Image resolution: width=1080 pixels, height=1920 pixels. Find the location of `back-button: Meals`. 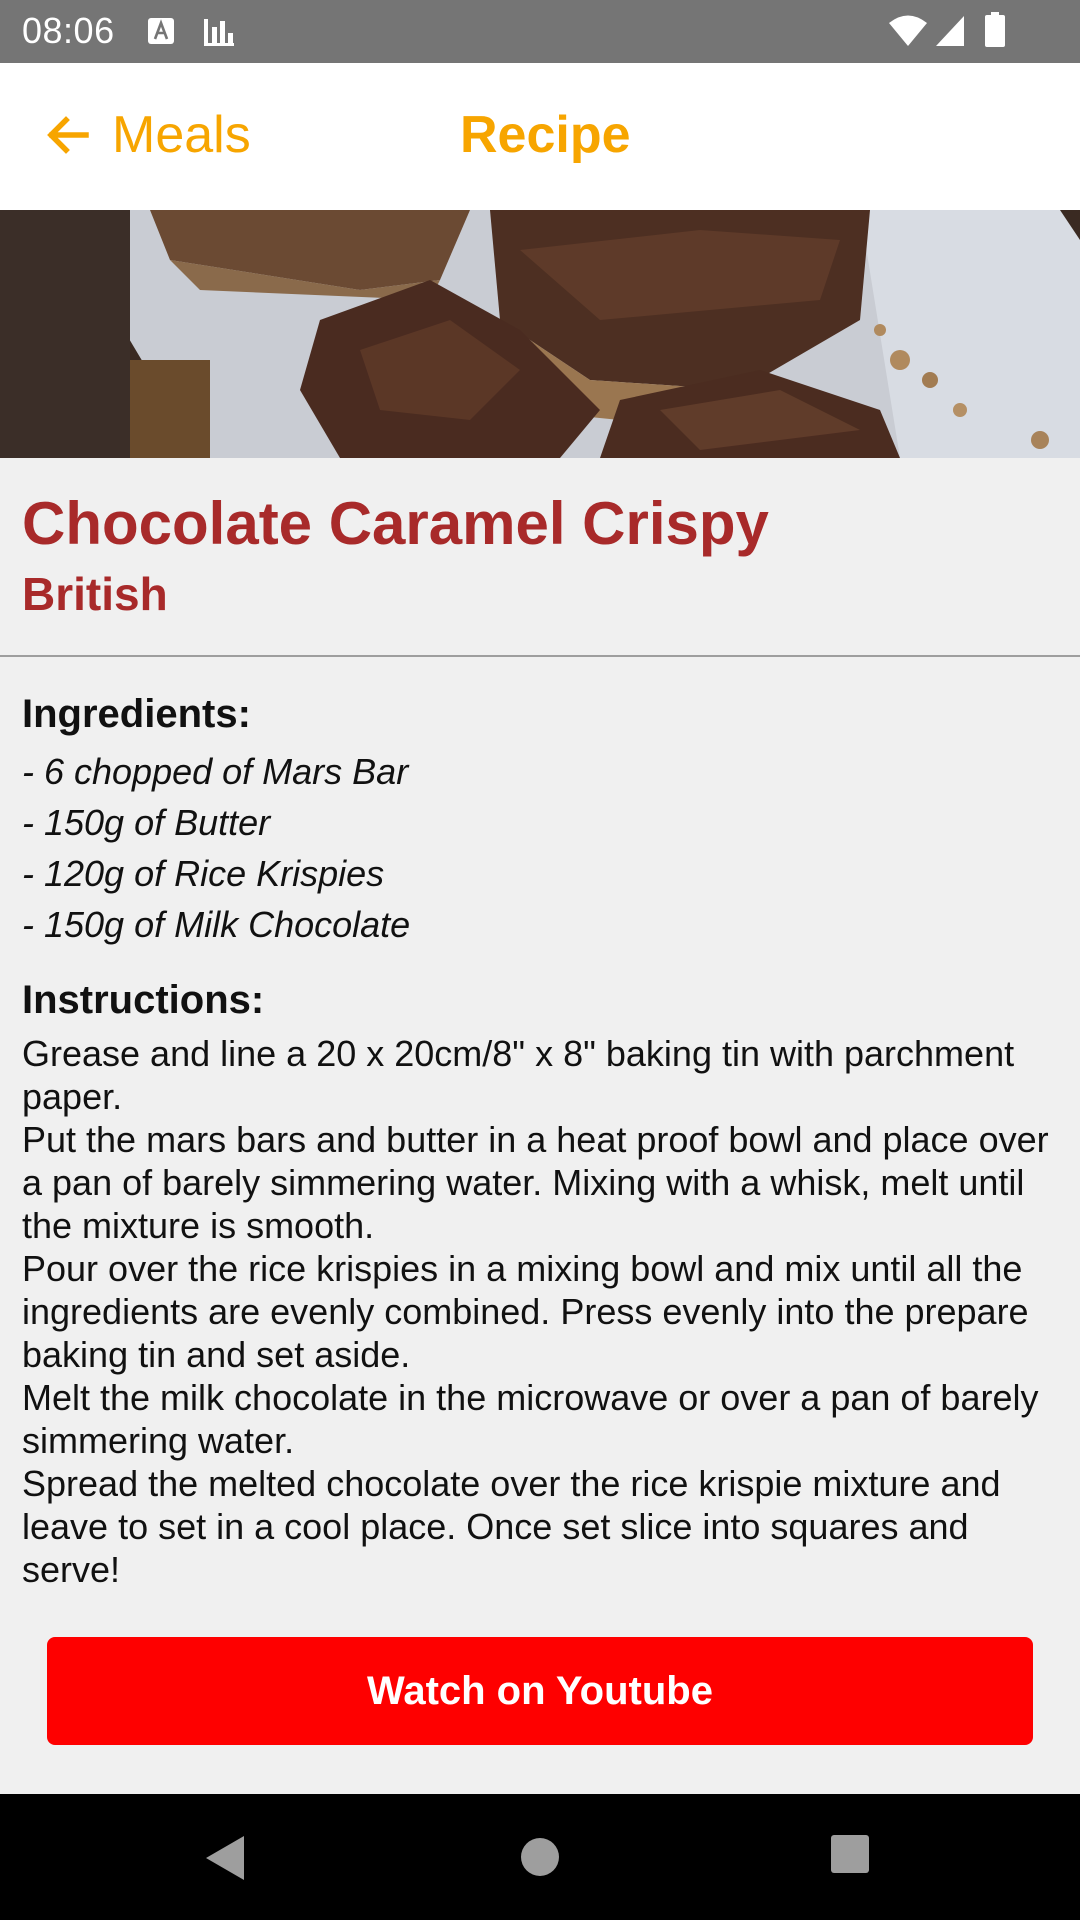

back-button: Meals is located at coordinates (145, 135).